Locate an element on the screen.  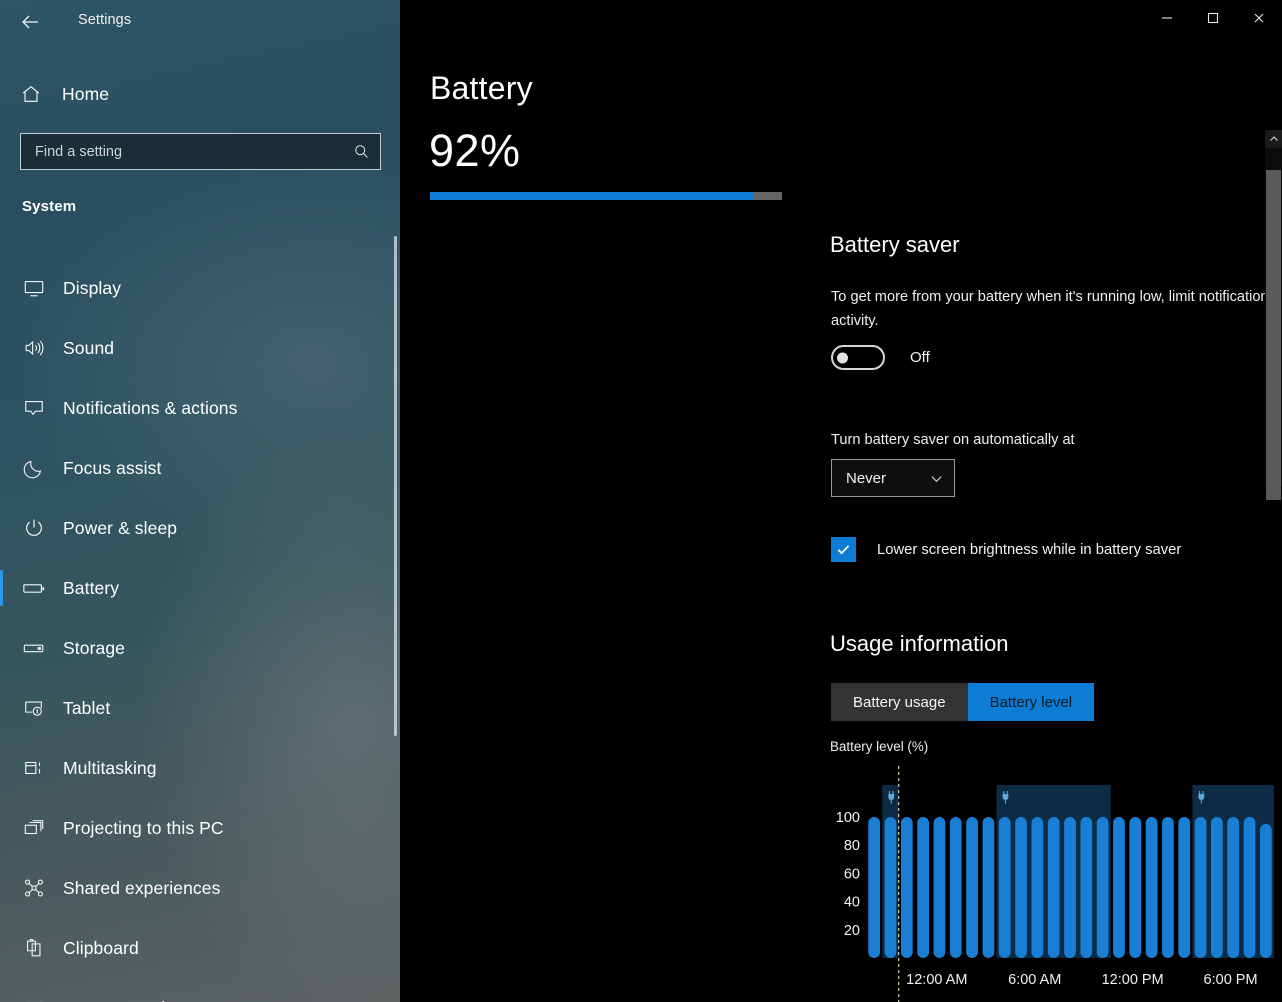
monitor-icon is located at coordinates (34, 288).